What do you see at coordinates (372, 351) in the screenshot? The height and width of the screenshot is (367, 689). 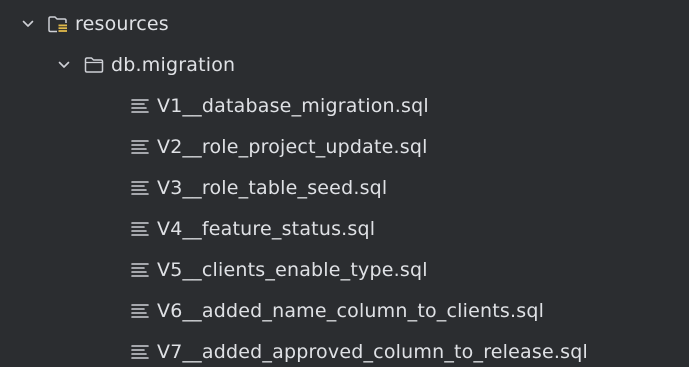 I see `file-name: V7__added_approved_column_to_release.sql` at bounding box center [372, 351].